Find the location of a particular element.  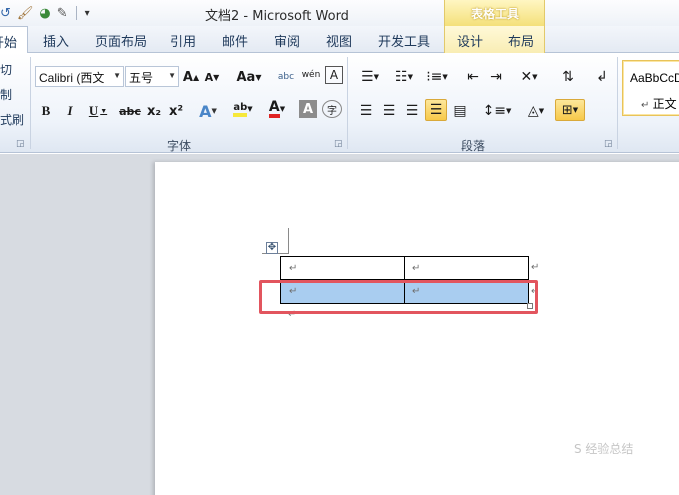

quick-access-toolbar: ↺ 🖌 ◕ ✎ ▾ is located at coordinates (45, 13).